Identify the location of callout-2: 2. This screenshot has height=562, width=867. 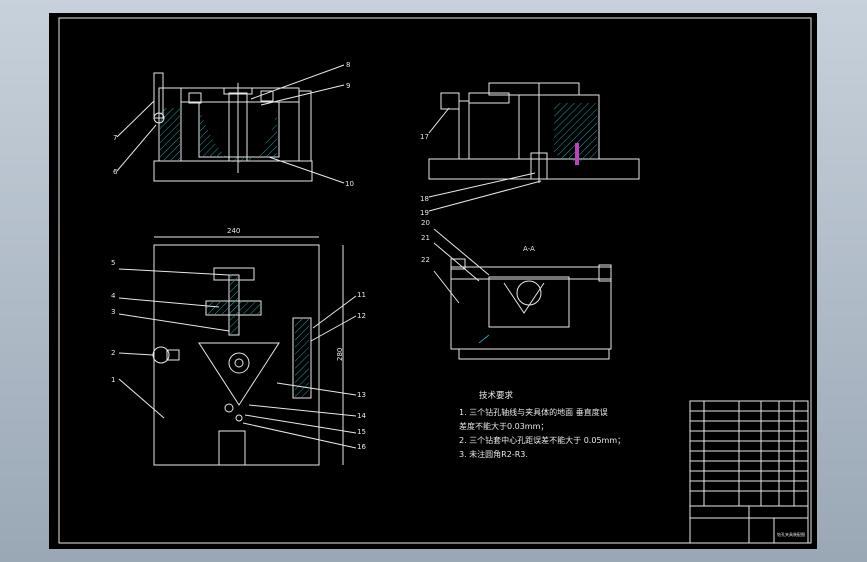
(113, 353).